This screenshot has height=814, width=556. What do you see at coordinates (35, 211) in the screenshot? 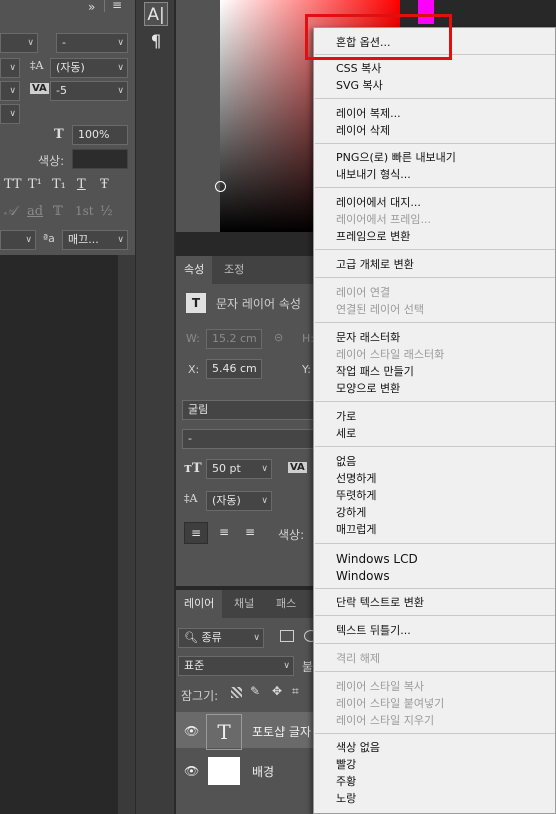
I see `ligature-button: ad` at bounding box center [35, 211].